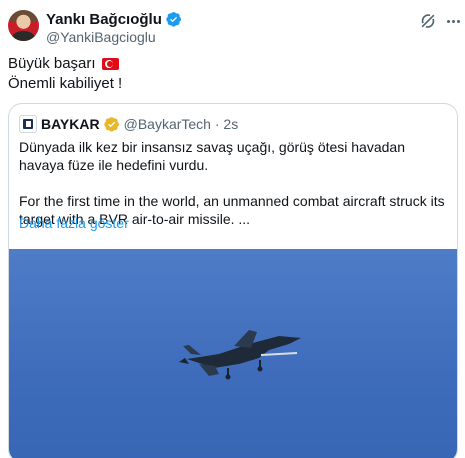 This screenshot has height=458, width=465. What do you see at coordinates (28, 124) in the screenshot?
I see `baykar-logo-icon` at bounding box center [28, 124].